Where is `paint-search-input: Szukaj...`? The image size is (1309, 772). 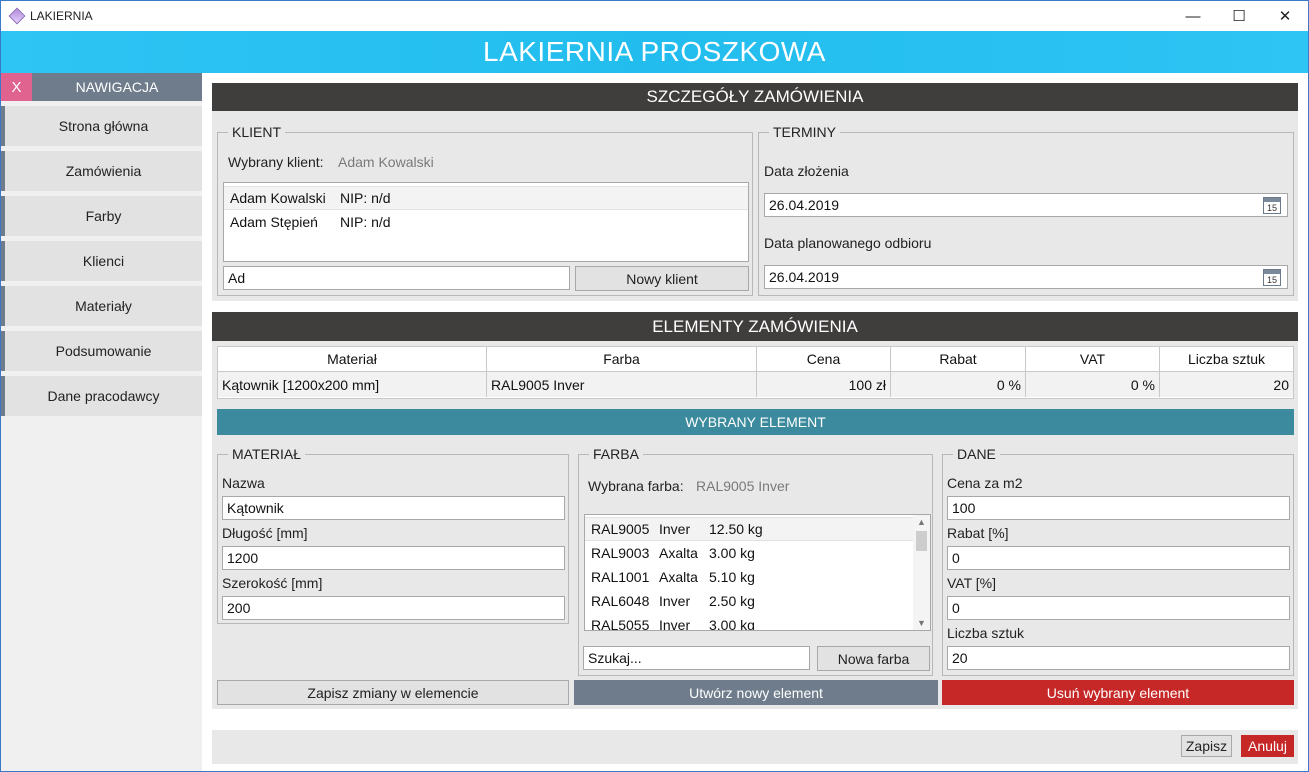 paint-search-input: Szukaj... is located at coordinates (696, 658).